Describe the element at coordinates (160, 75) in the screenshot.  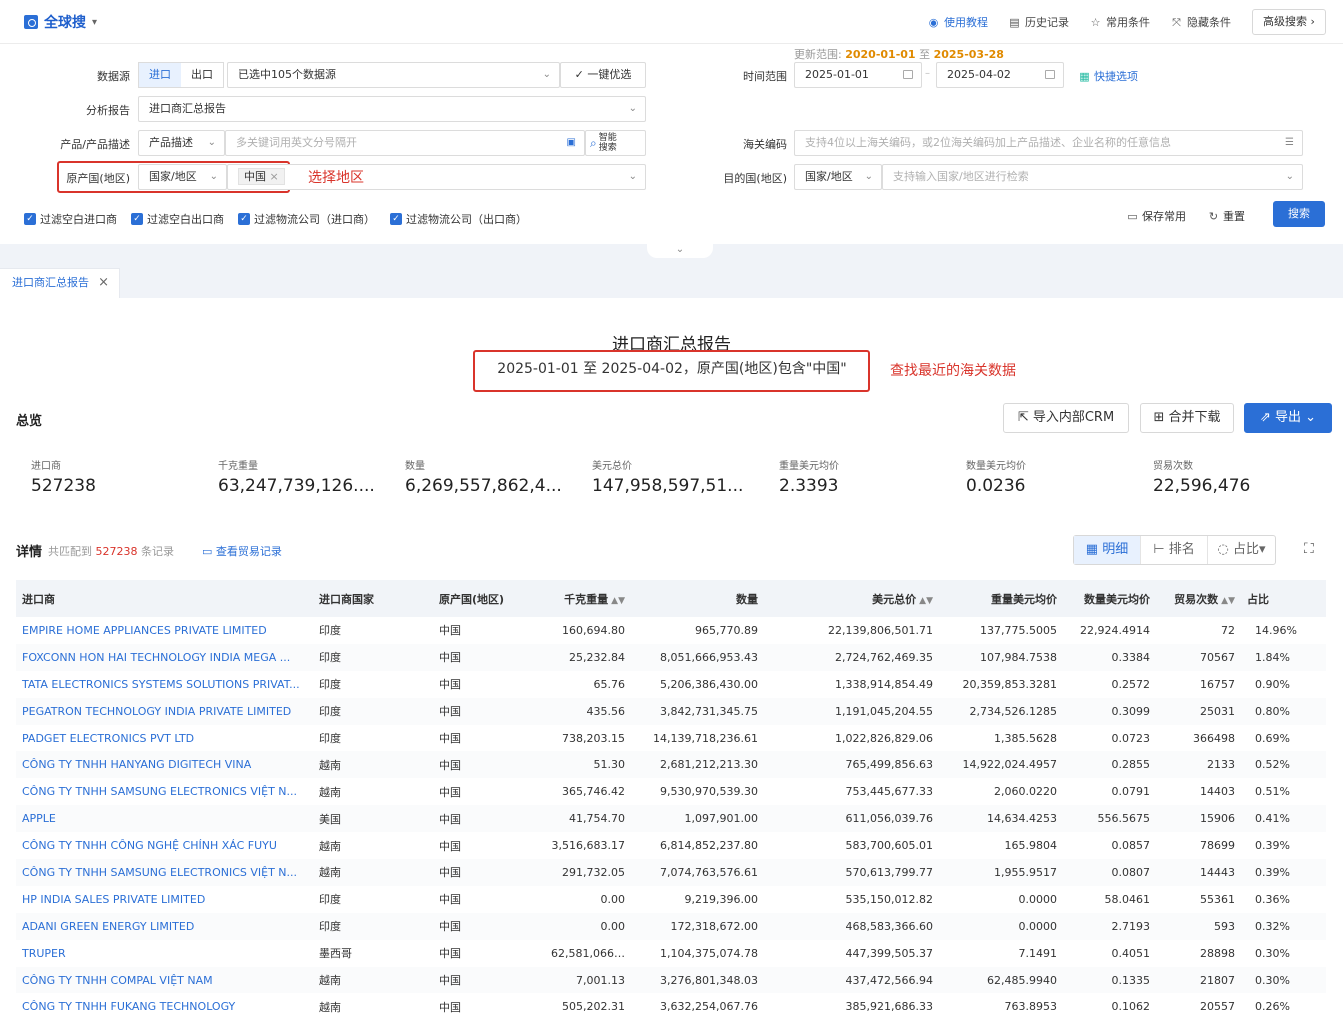
I see `import-toggle: 进口` at that location.